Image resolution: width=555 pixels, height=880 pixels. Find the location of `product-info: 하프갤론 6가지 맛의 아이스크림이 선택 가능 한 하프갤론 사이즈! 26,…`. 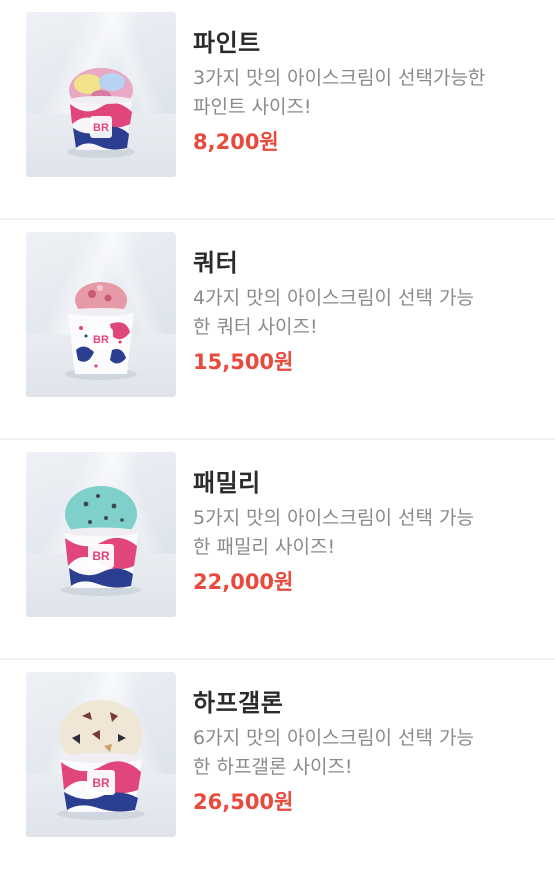

product-info: 하프갤론 6가지 맛의 아이스크림이 선택 가능 한 하프갤론 사이즈! 26,… is located at coordinates (363, 751).